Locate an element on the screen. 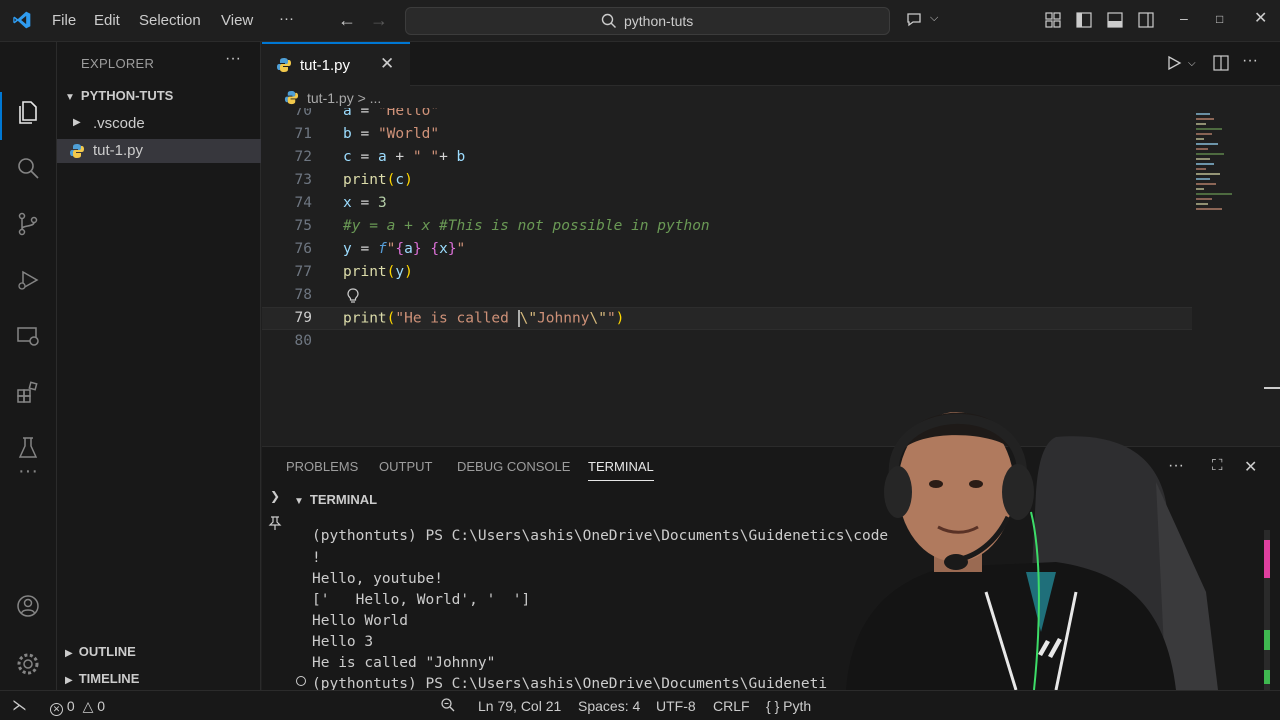  webcam-presenter-overlay is located at coordinates (1032, 551).